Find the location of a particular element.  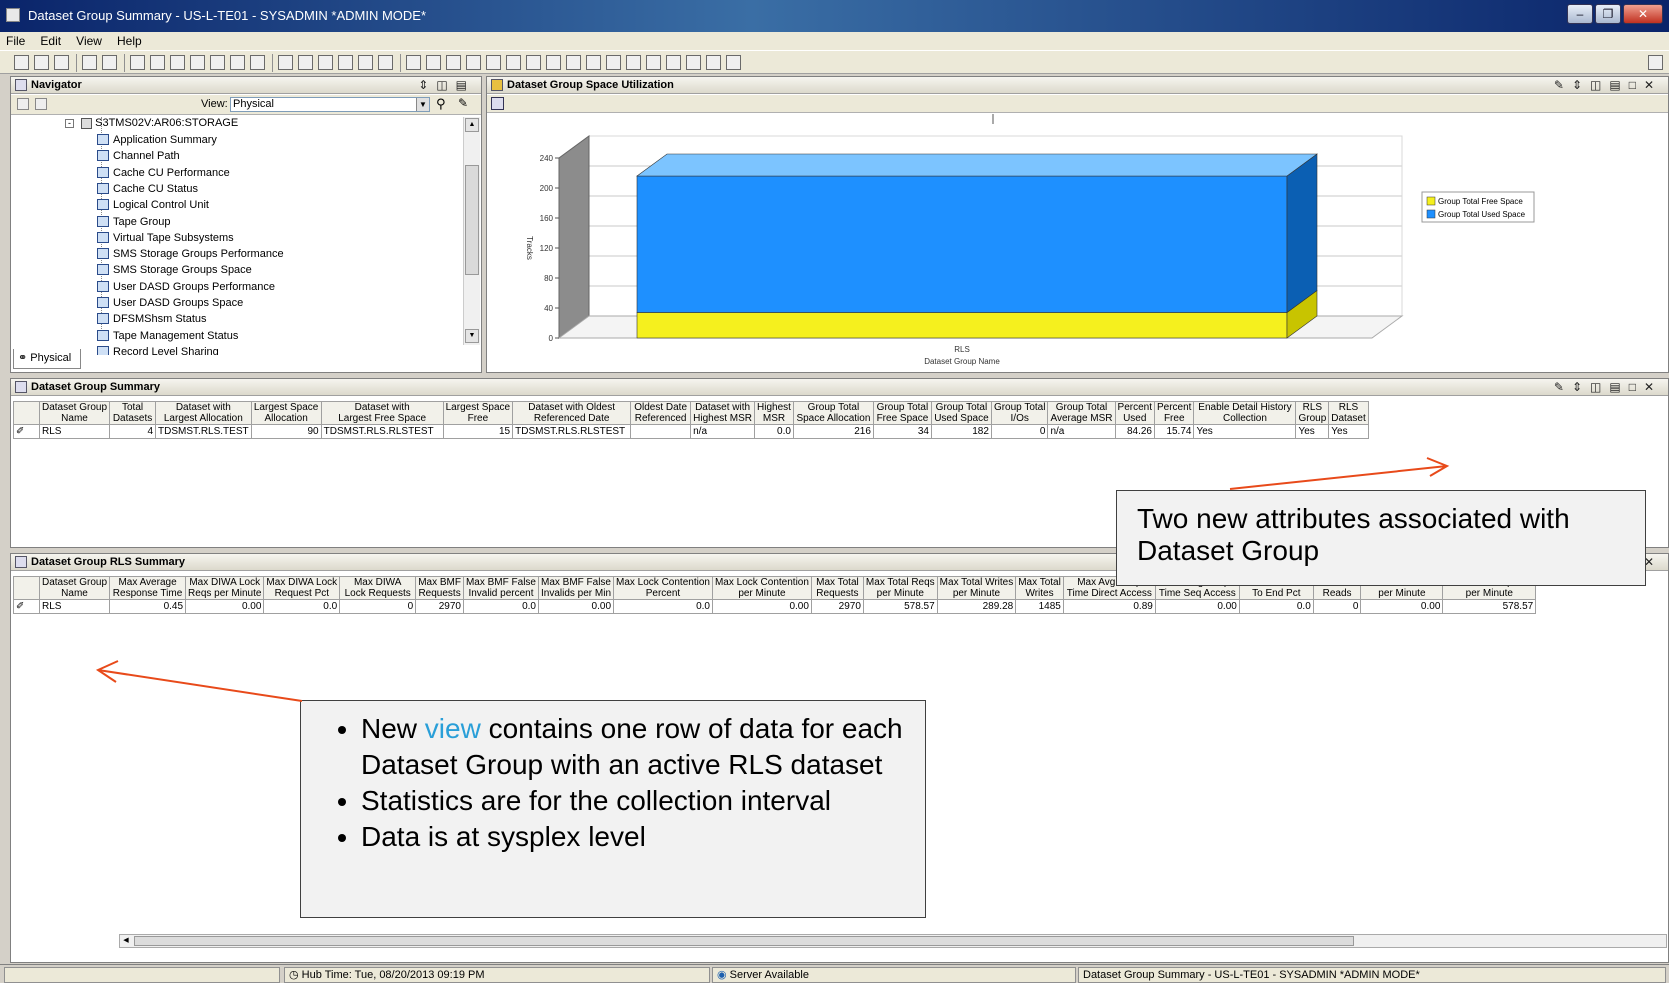

tree-item: Cache CU Performance is located at coordinates (163, 173).